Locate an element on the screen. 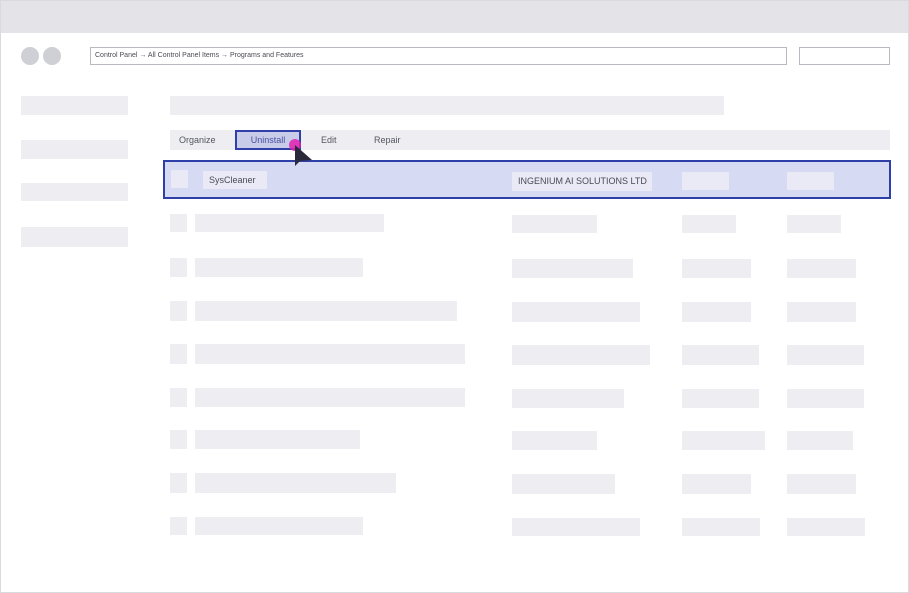 This screenshot has height=593, width=909. search-input is located at coordinates (844, 56).